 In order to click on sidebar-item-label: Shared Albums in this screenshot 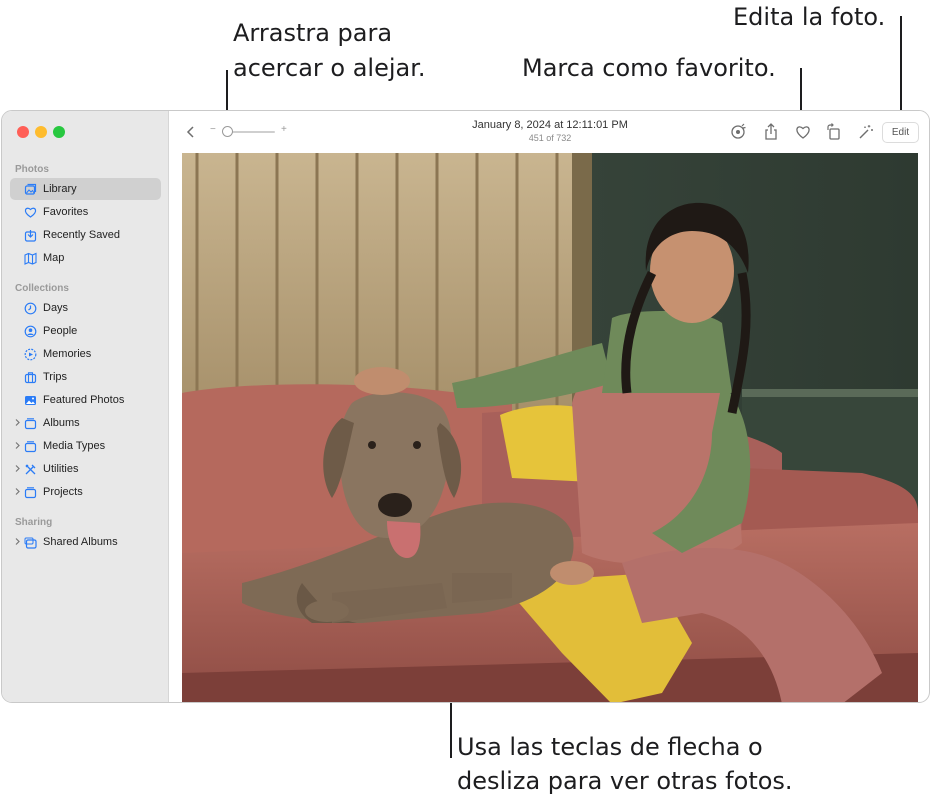, I will do `click(80, 542)`.